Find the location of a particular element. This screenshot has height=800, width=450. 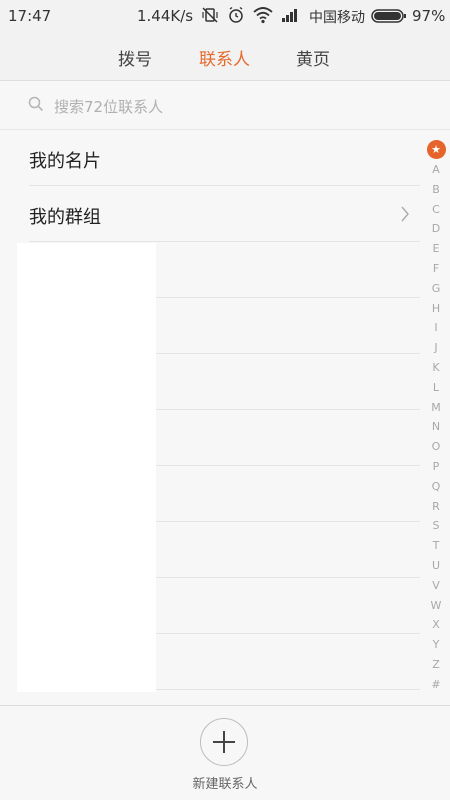

alphabet-index: ★ A B C D E F G H I J K L M N O P Q R S T U V W X Y Z # is located at coordinates (436, 417).